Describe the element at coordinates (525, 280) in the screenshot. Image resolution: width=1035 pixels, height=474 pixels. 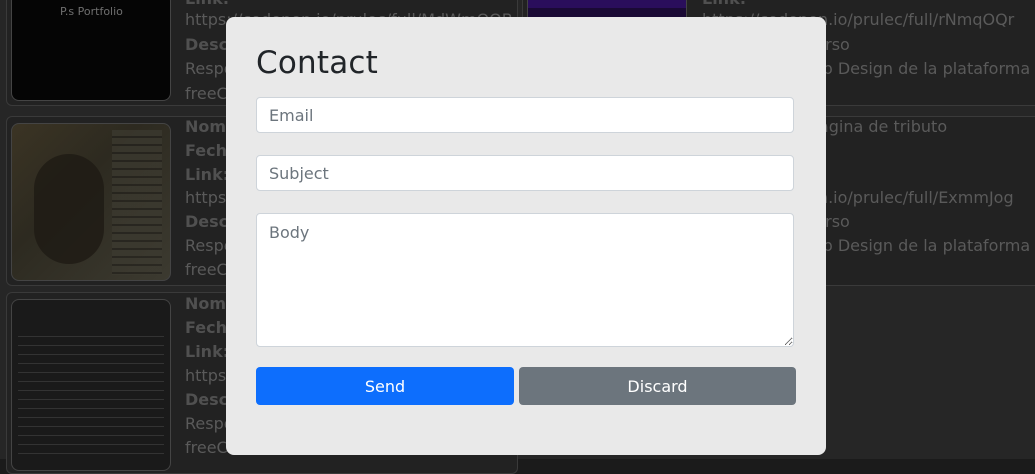
I see `body-textarea` at that location.